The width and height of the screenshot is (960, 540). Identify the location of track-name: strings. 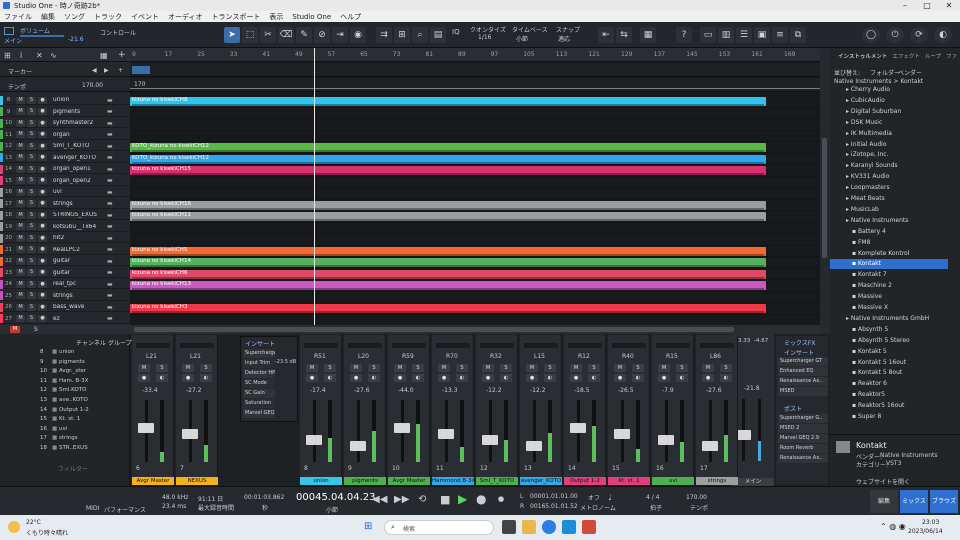
(79, 204).